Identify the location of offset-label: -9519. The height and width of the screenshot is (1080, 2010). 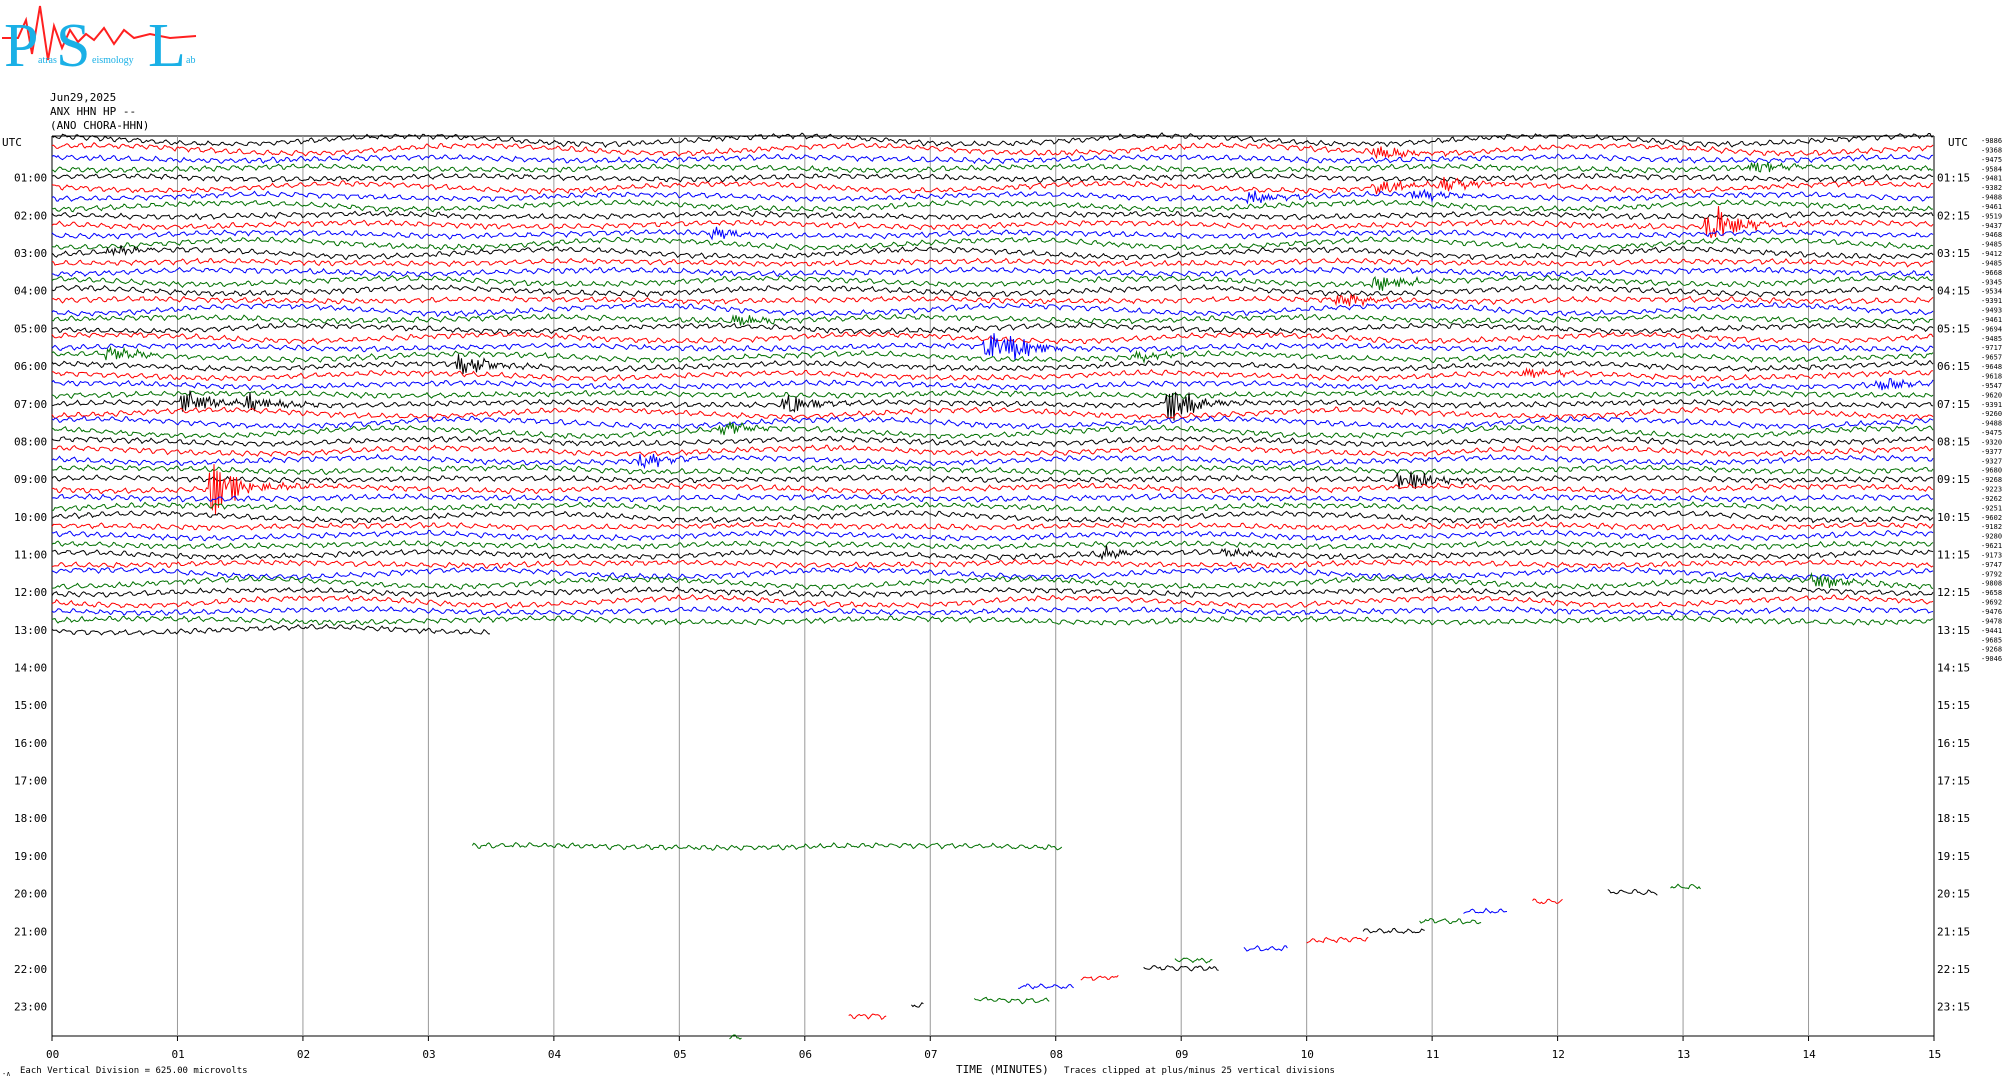
(1991, 216).